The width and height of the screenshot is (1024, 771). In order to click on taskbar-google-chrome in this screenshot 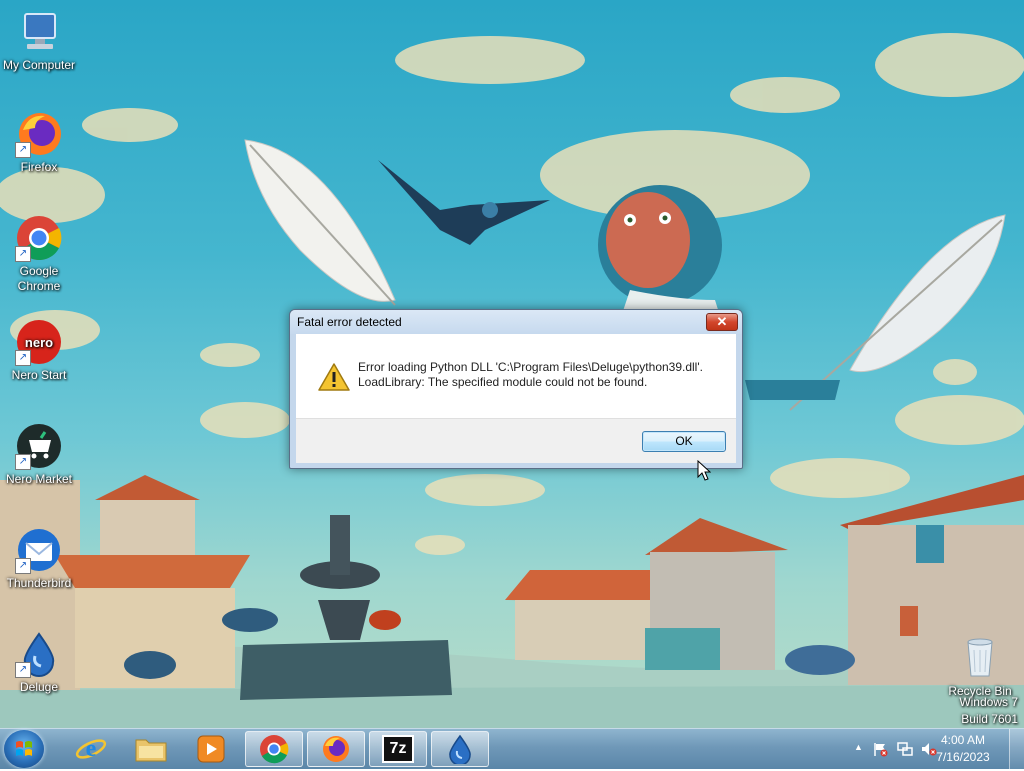, I will do `click(274, 749)`.